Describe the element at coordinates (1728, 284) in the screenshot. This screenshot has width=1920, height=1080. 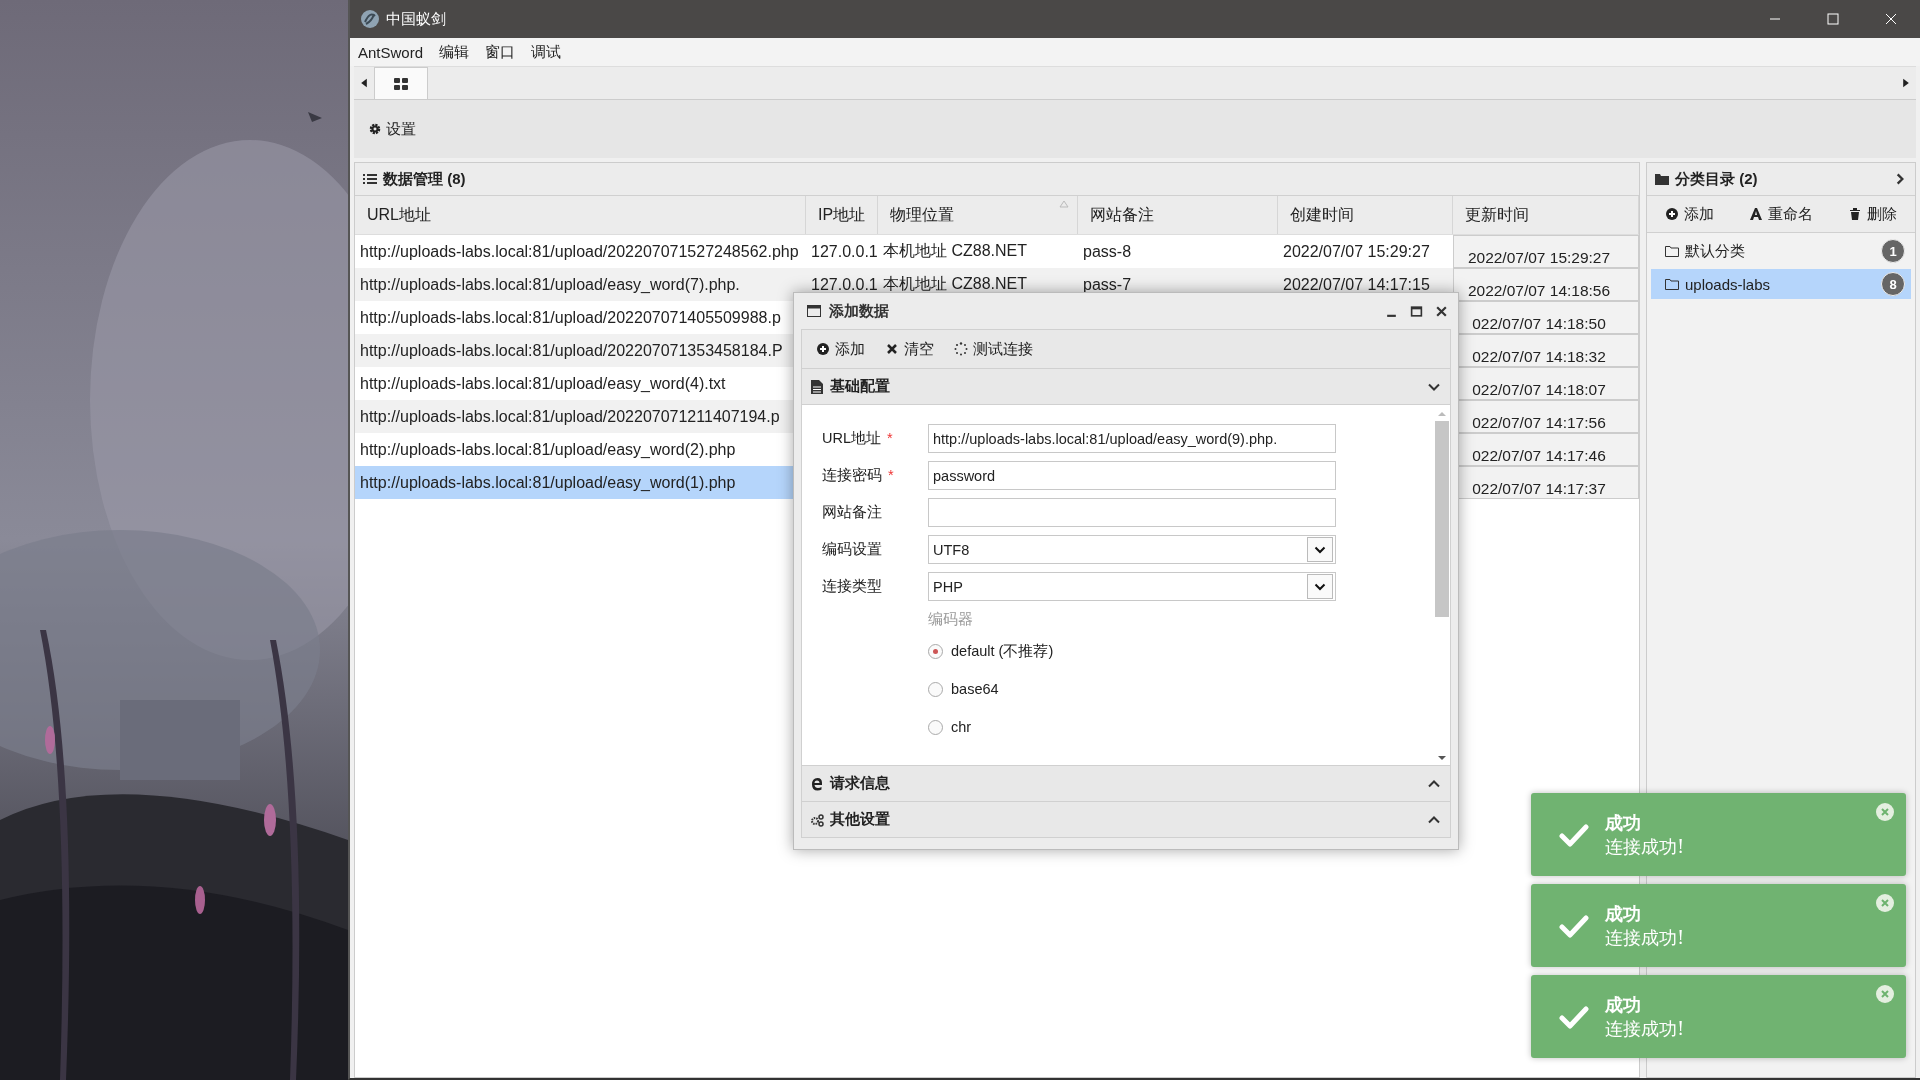
I see `category-name: uploads-labs` at that location.